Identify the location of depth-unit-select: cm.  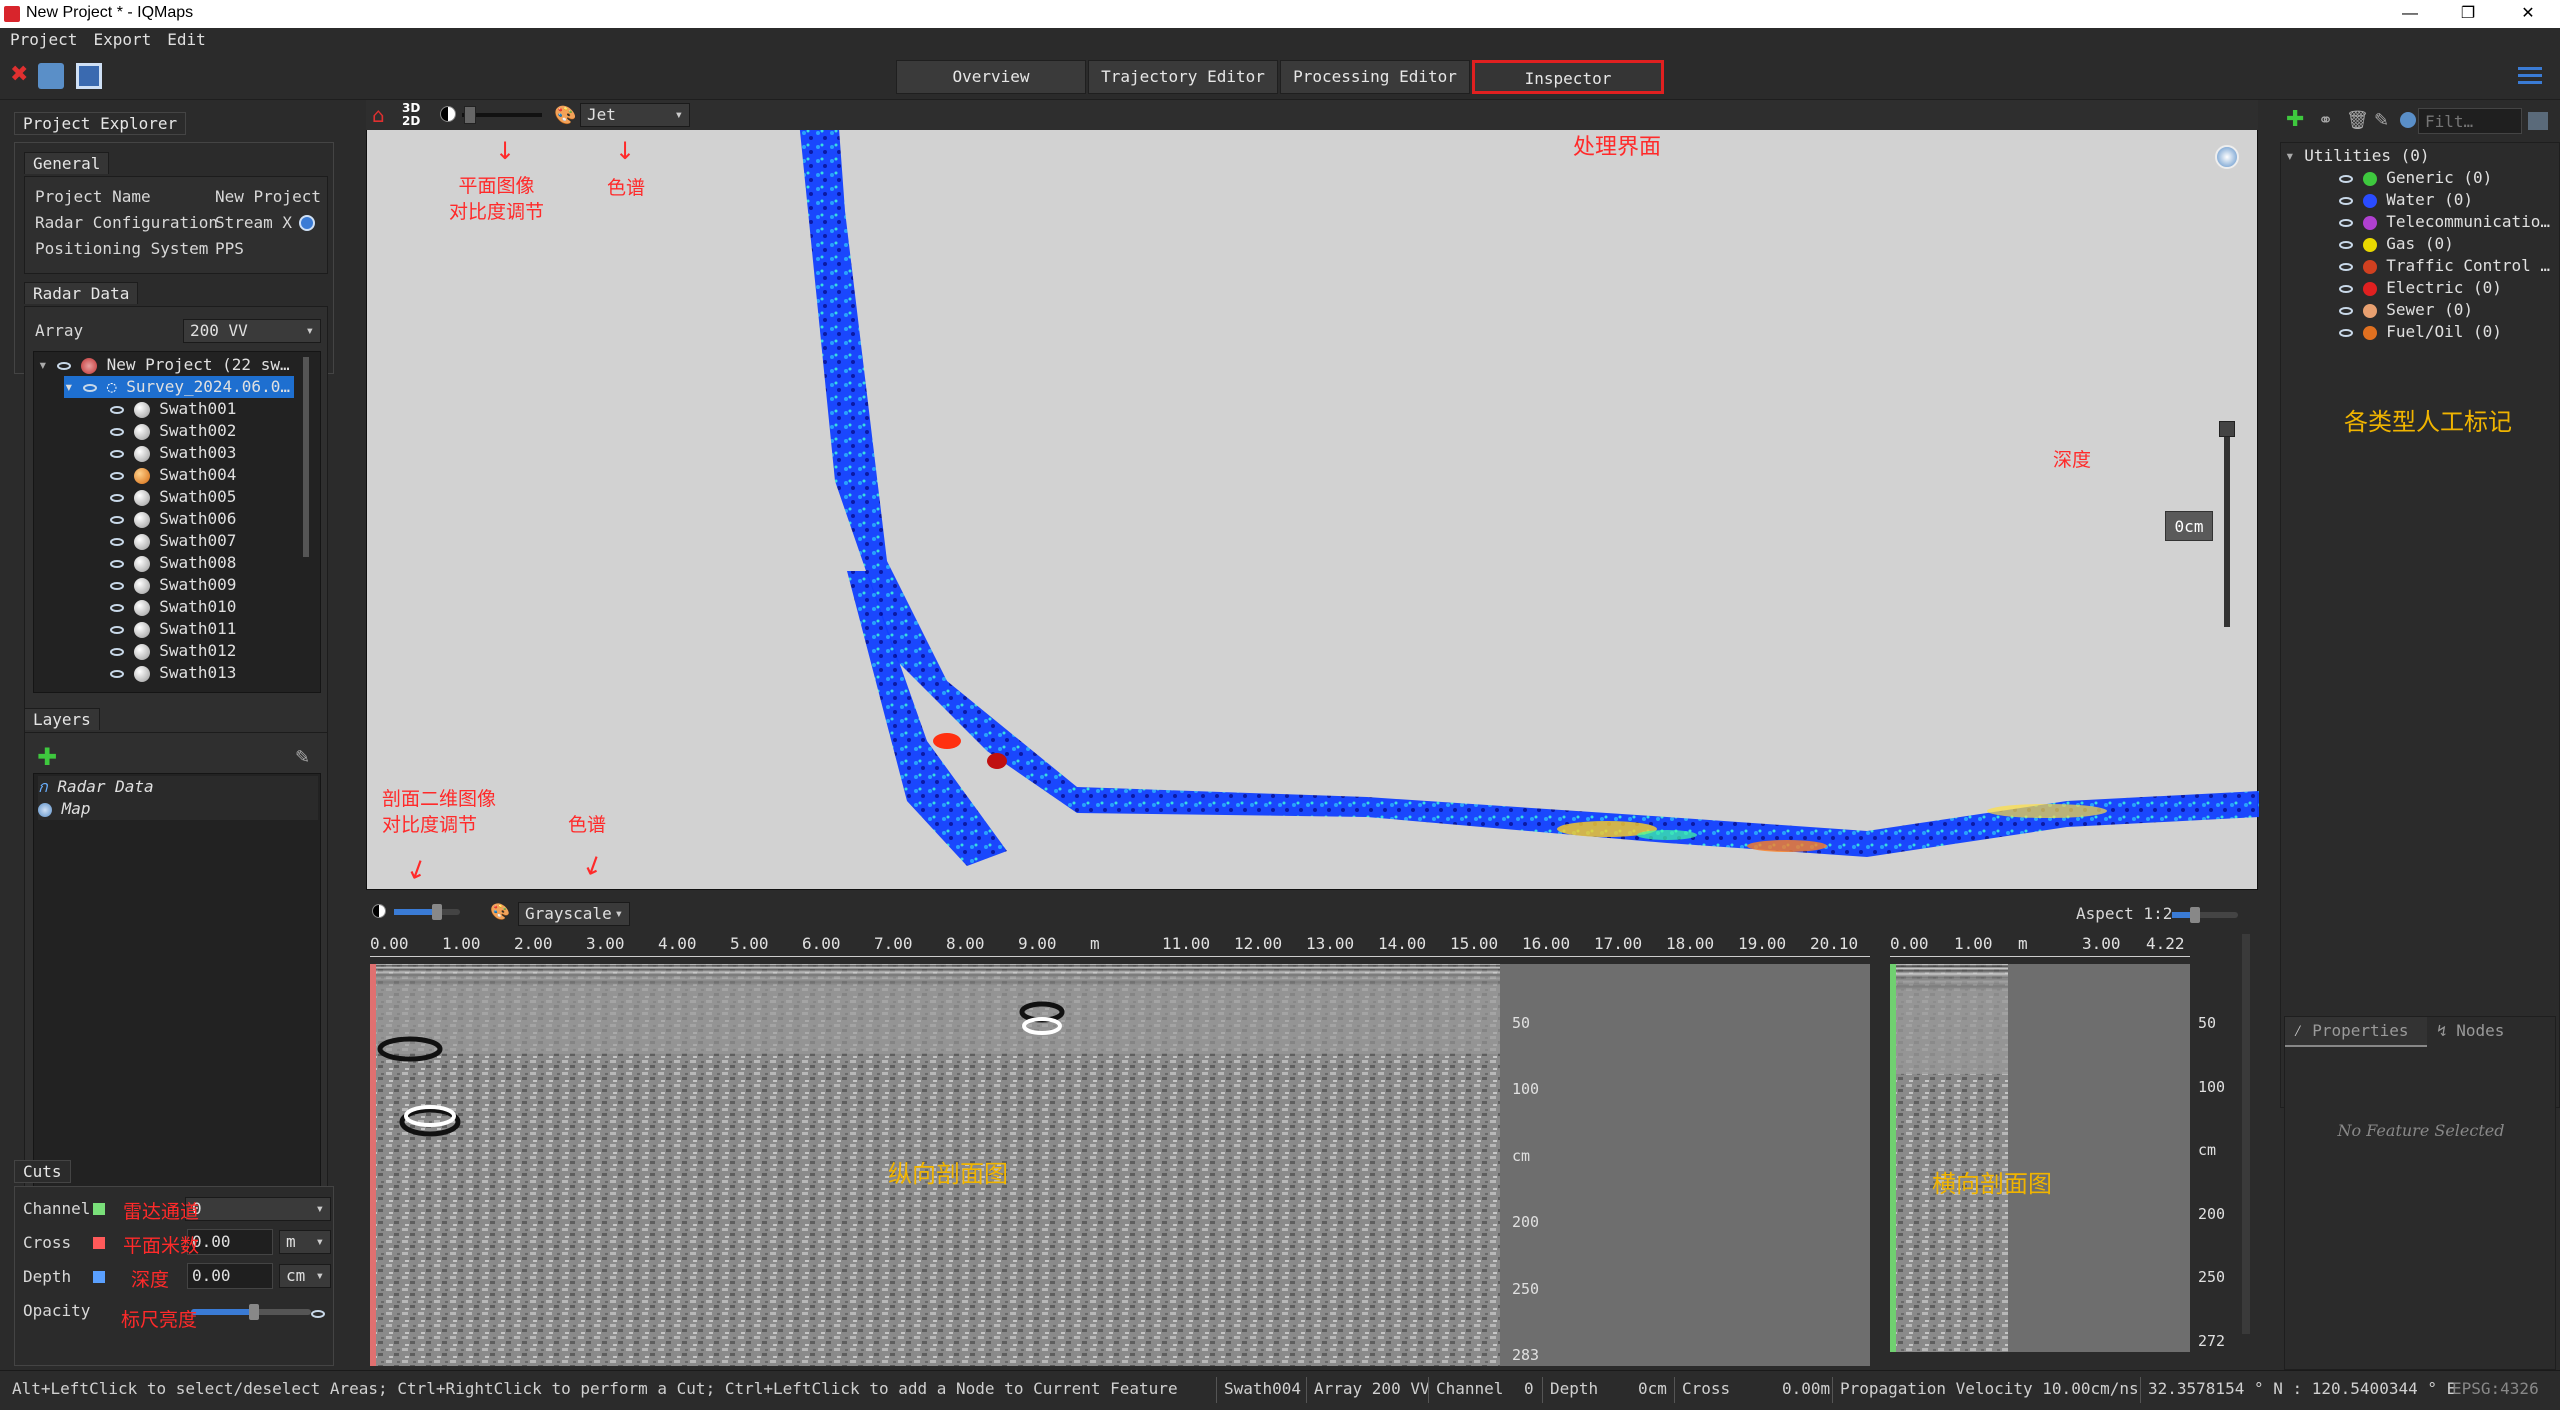
(305, 1276).